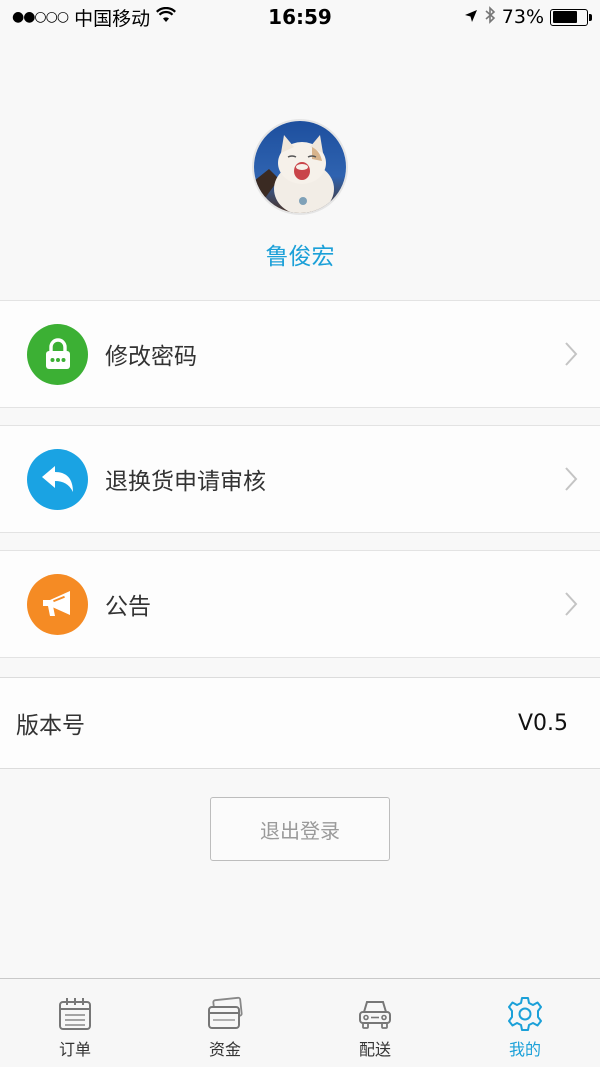 The height and width of the screenshot is (1067, 600). What do you see at coordinates (57, 354) in the screenshot?
I see `lock-icon` at bounding box center [57, 354].